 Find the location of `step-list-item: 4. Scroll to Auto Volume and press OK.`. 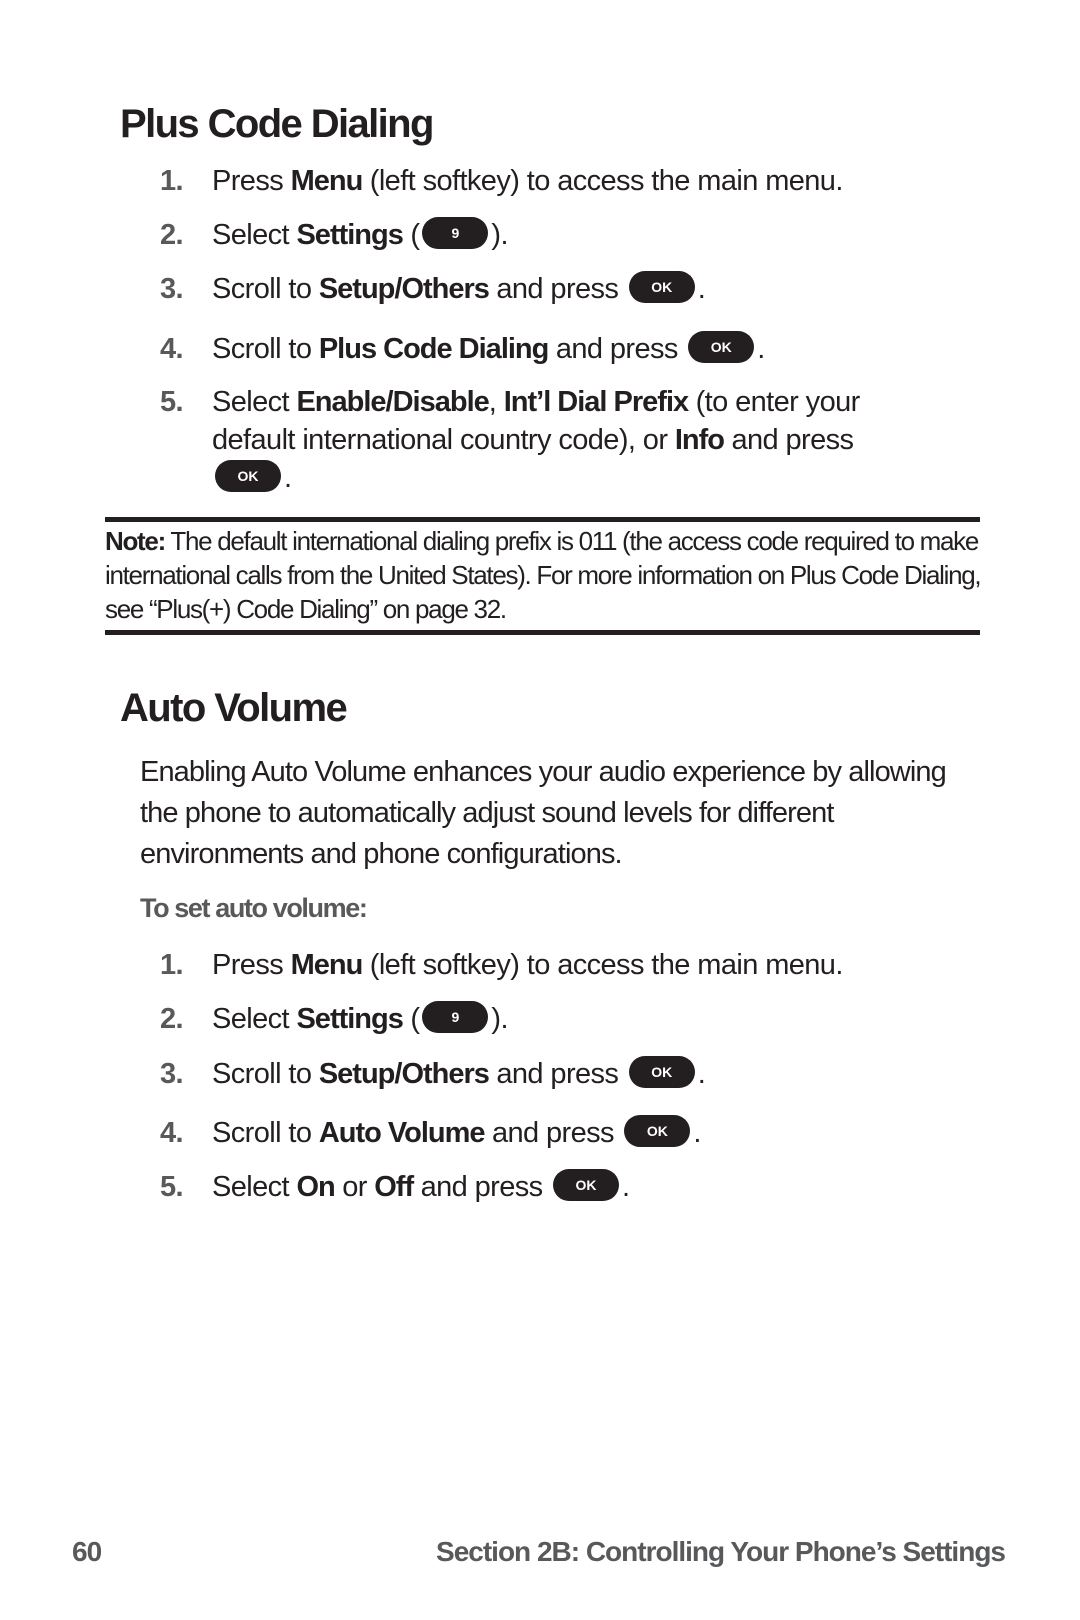

step-list-item: 4. Scroll to Auto Volume and press OK. is located at coordinates (540, 1133).